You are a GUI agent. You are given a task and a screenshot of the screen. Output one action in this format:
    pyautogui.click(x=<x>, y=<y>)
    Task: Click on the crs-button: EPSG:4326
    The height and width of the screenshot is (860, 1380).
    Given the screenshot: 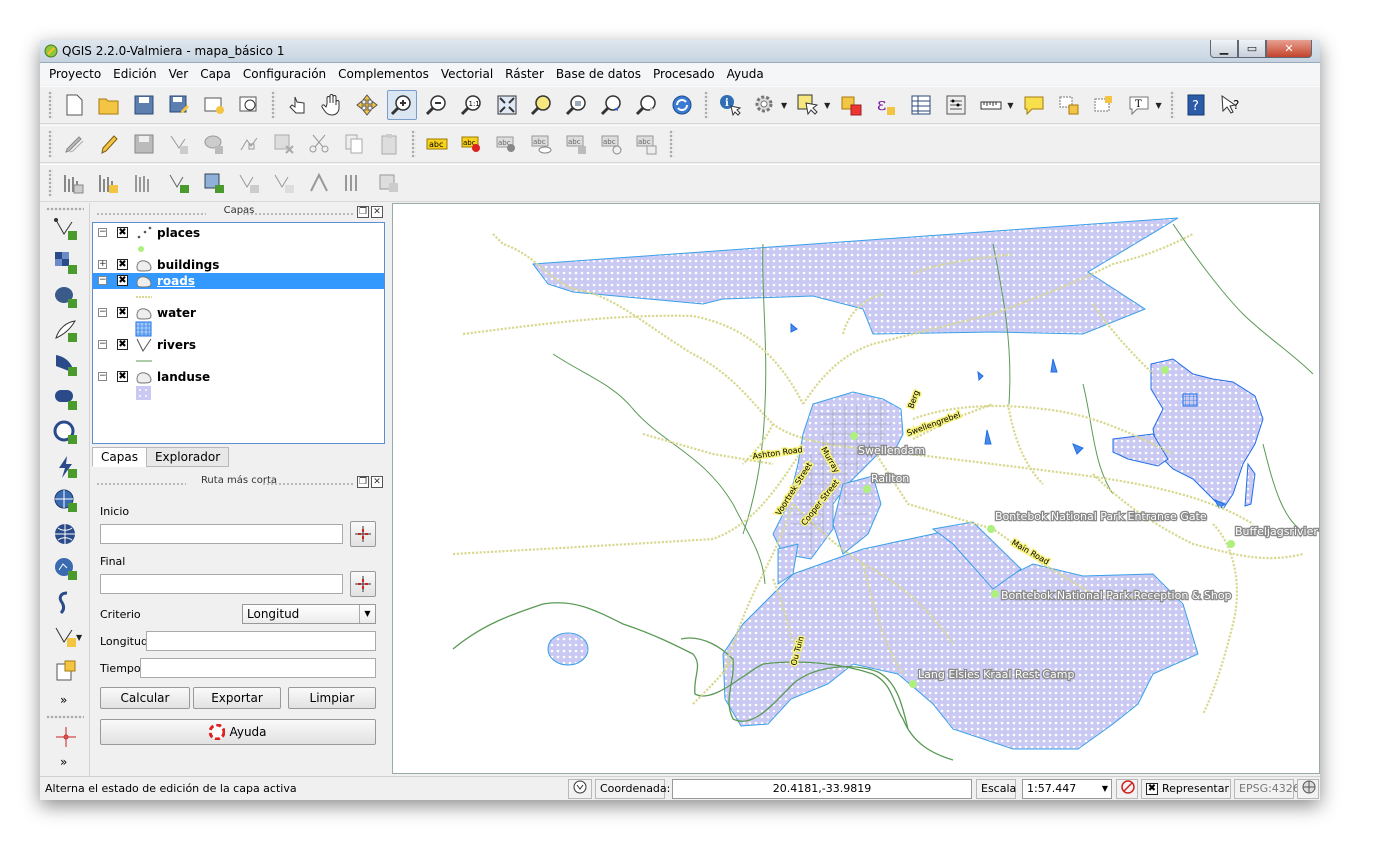 What is the action you would take?
    pyautogui.click(x=1267, y=789)
    